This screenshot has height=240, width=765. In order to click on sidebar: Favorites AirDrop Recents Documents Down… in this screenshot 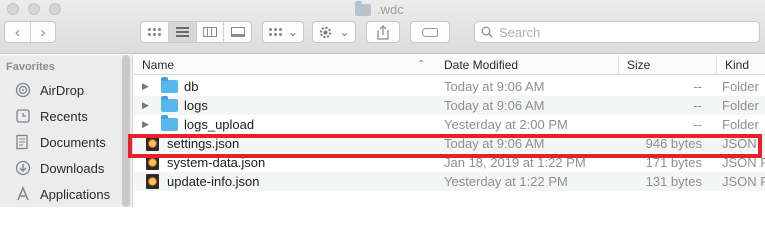, I will do `click(66, 131)`.